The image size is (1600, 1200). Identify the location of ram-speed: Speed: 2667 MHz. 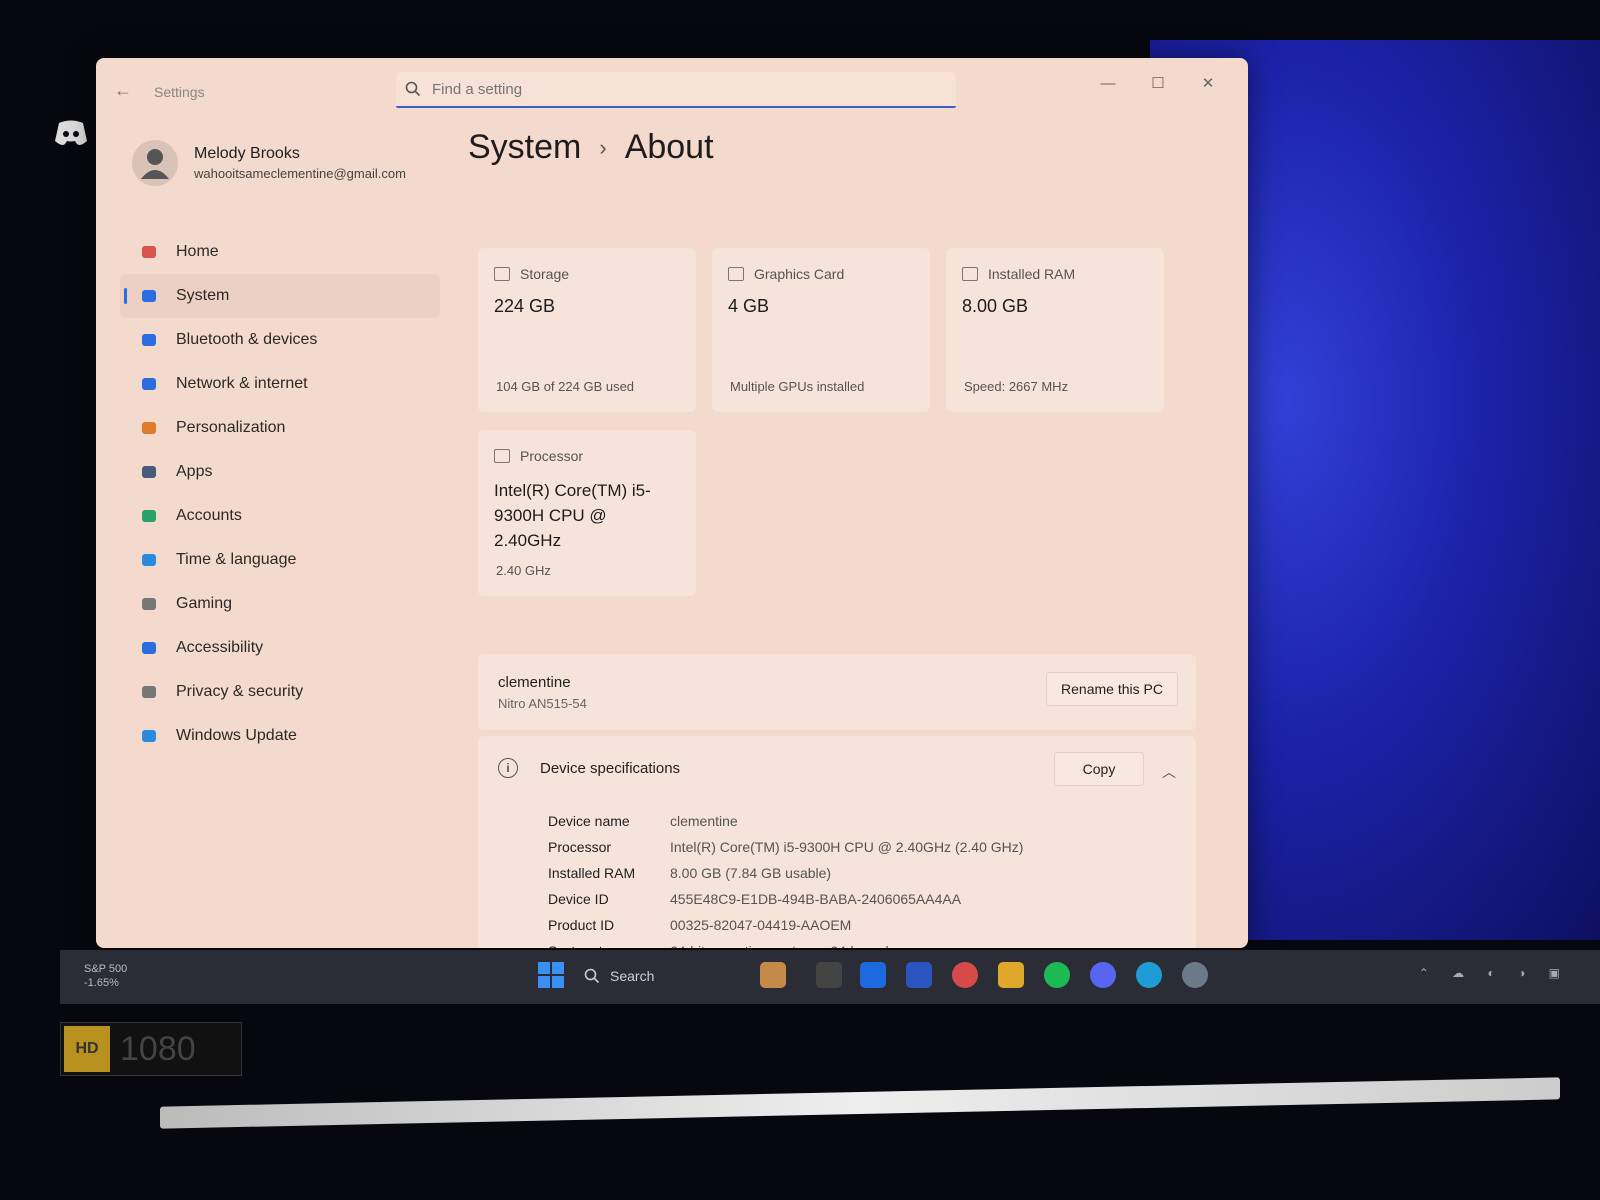
(1016, 386).